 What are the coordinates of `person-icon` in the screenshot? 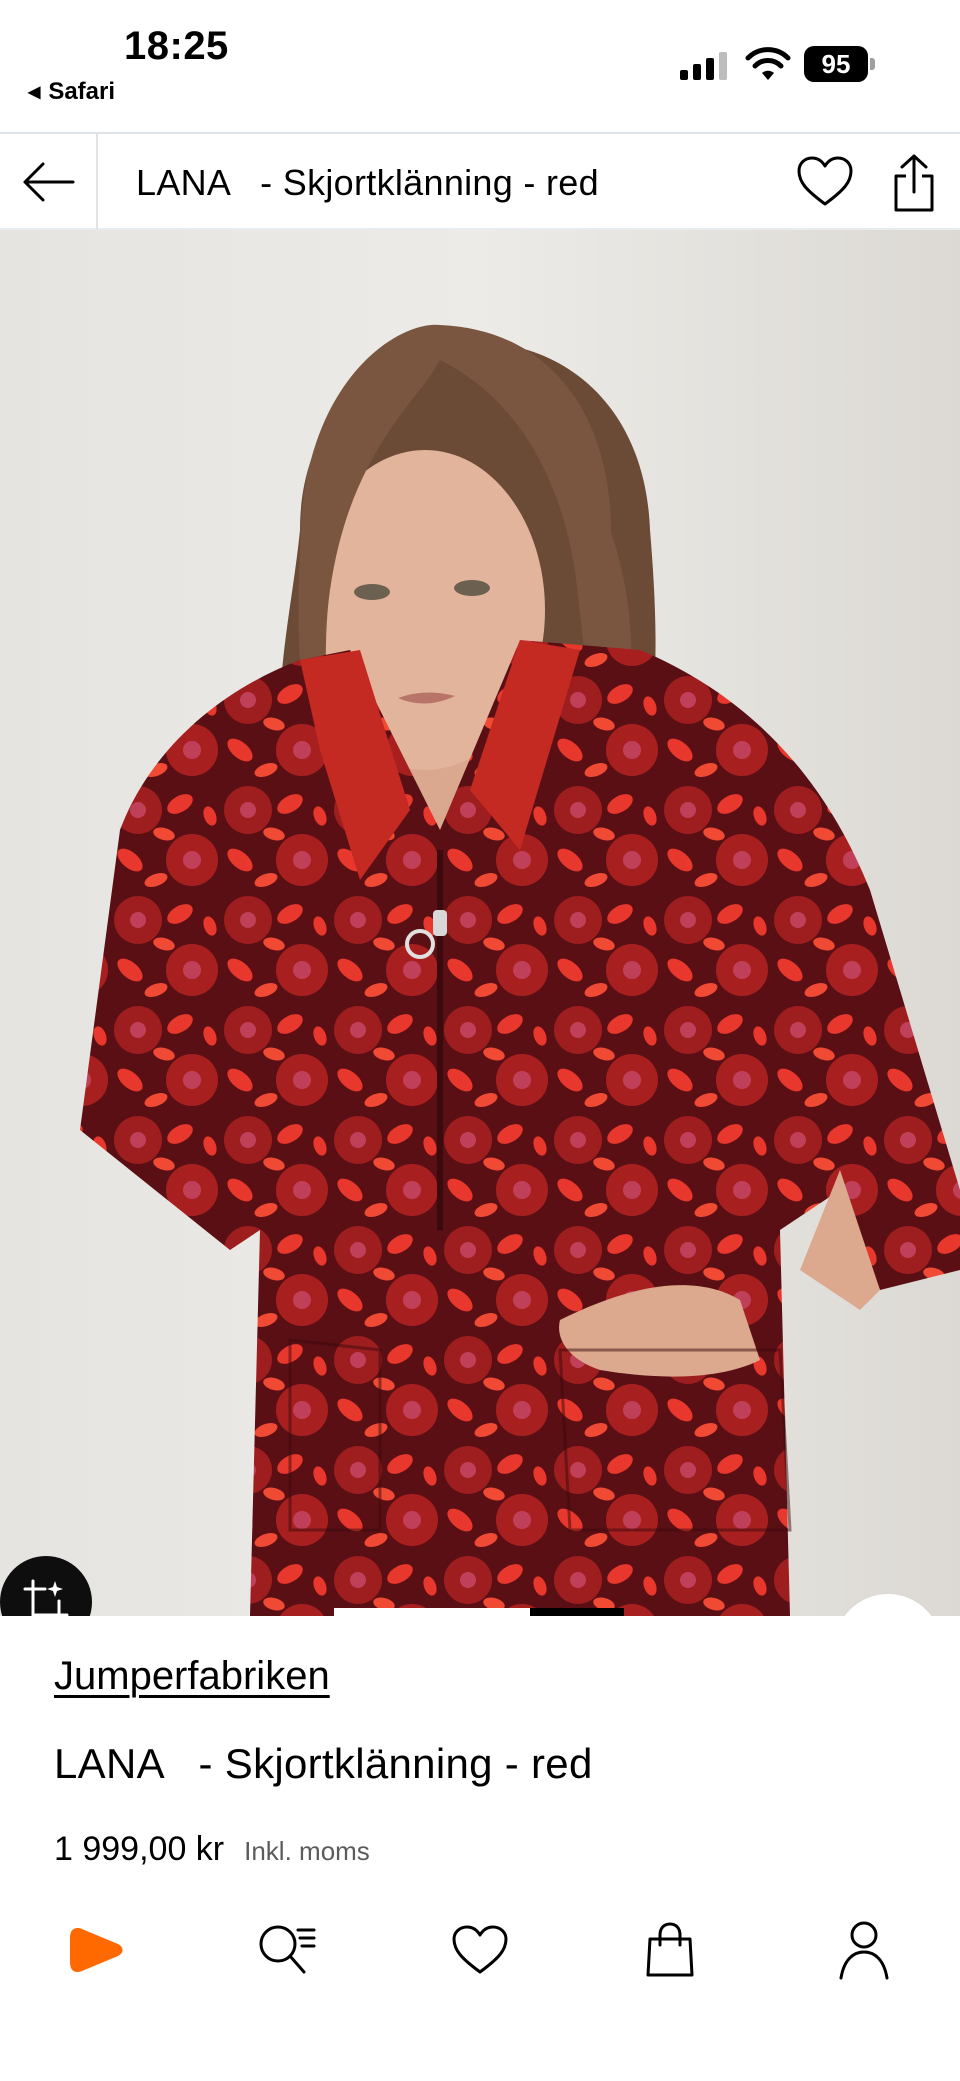 It's located at (864, 1950).